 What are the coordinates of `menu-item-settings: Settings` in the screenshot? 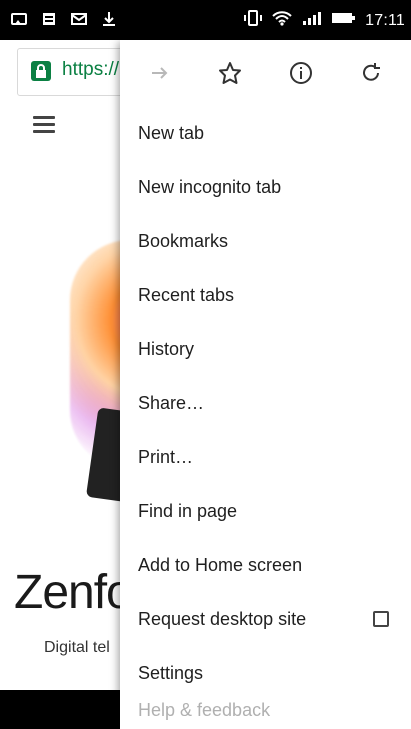 It's located at (265, 673).